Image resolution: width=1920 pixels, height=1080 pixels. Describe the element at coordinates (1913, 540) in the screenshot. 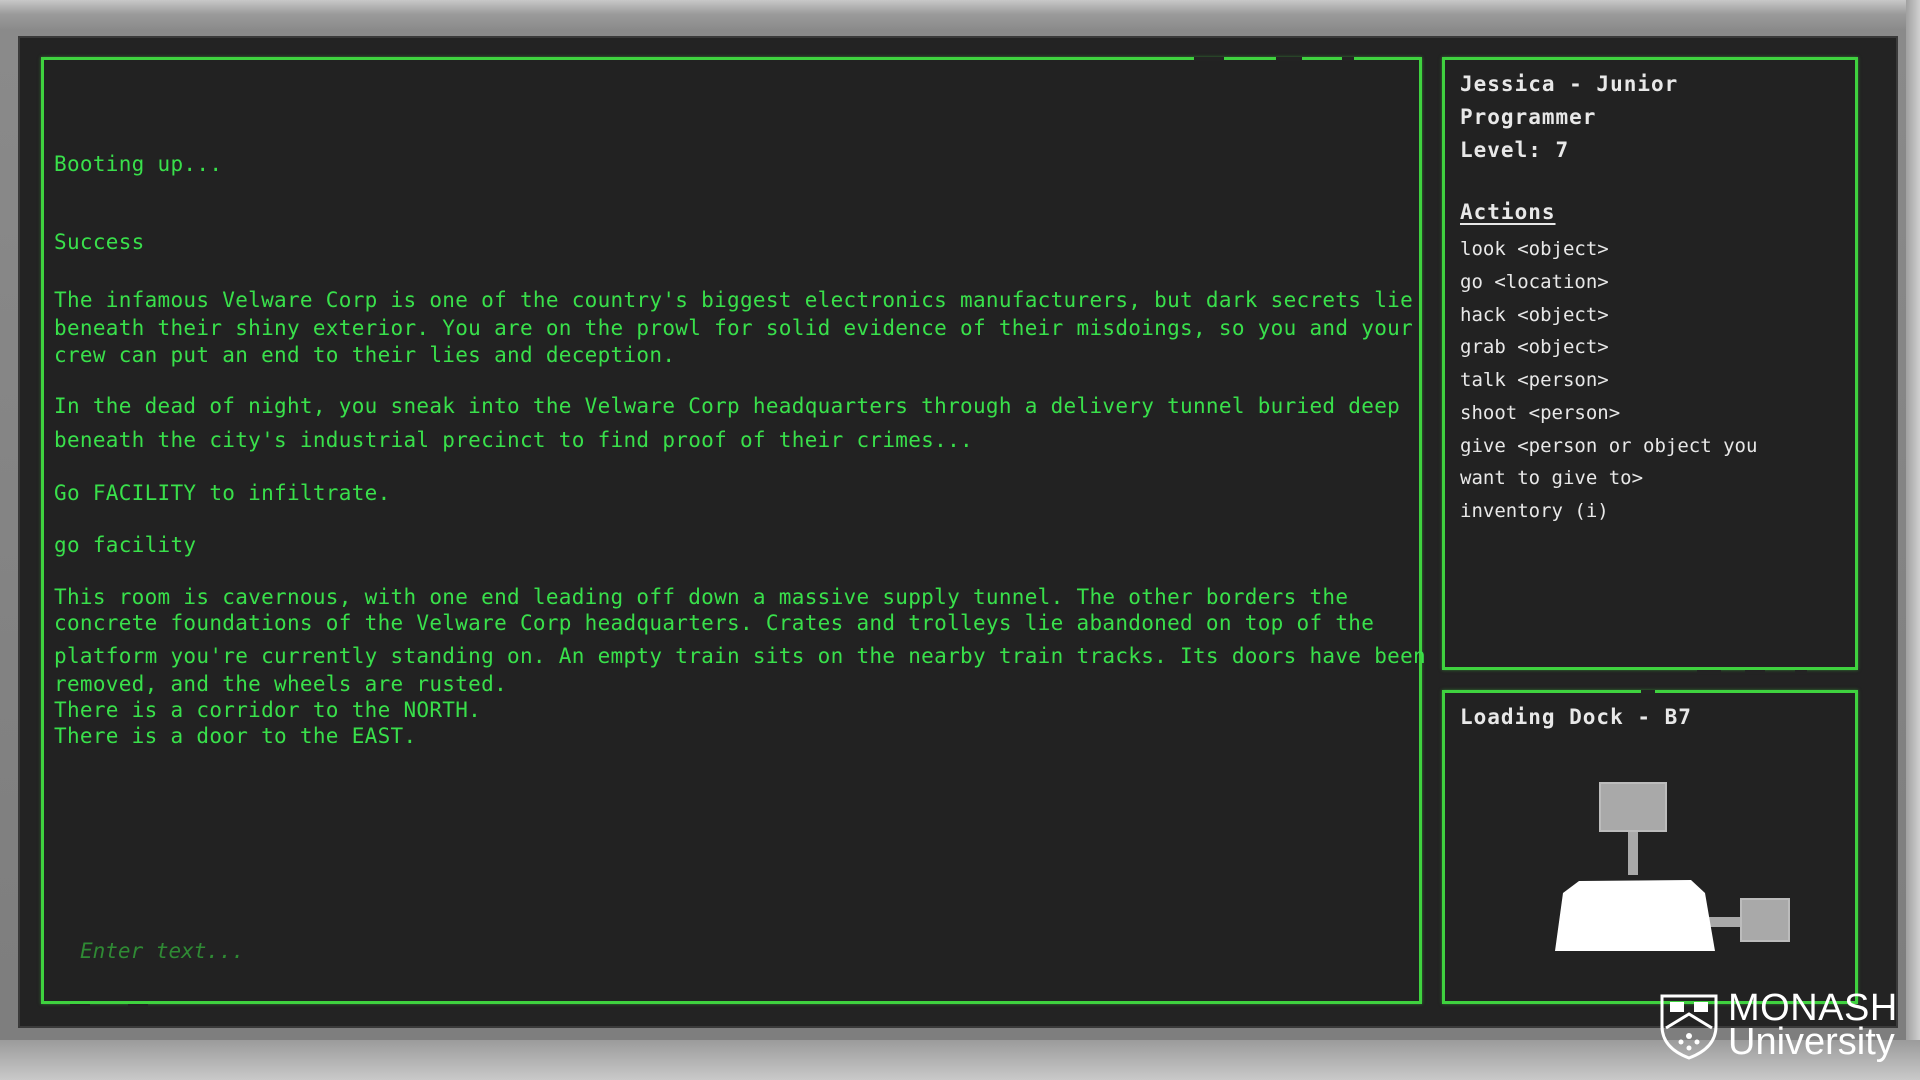

I see `monitor-bezel-right` at that location.